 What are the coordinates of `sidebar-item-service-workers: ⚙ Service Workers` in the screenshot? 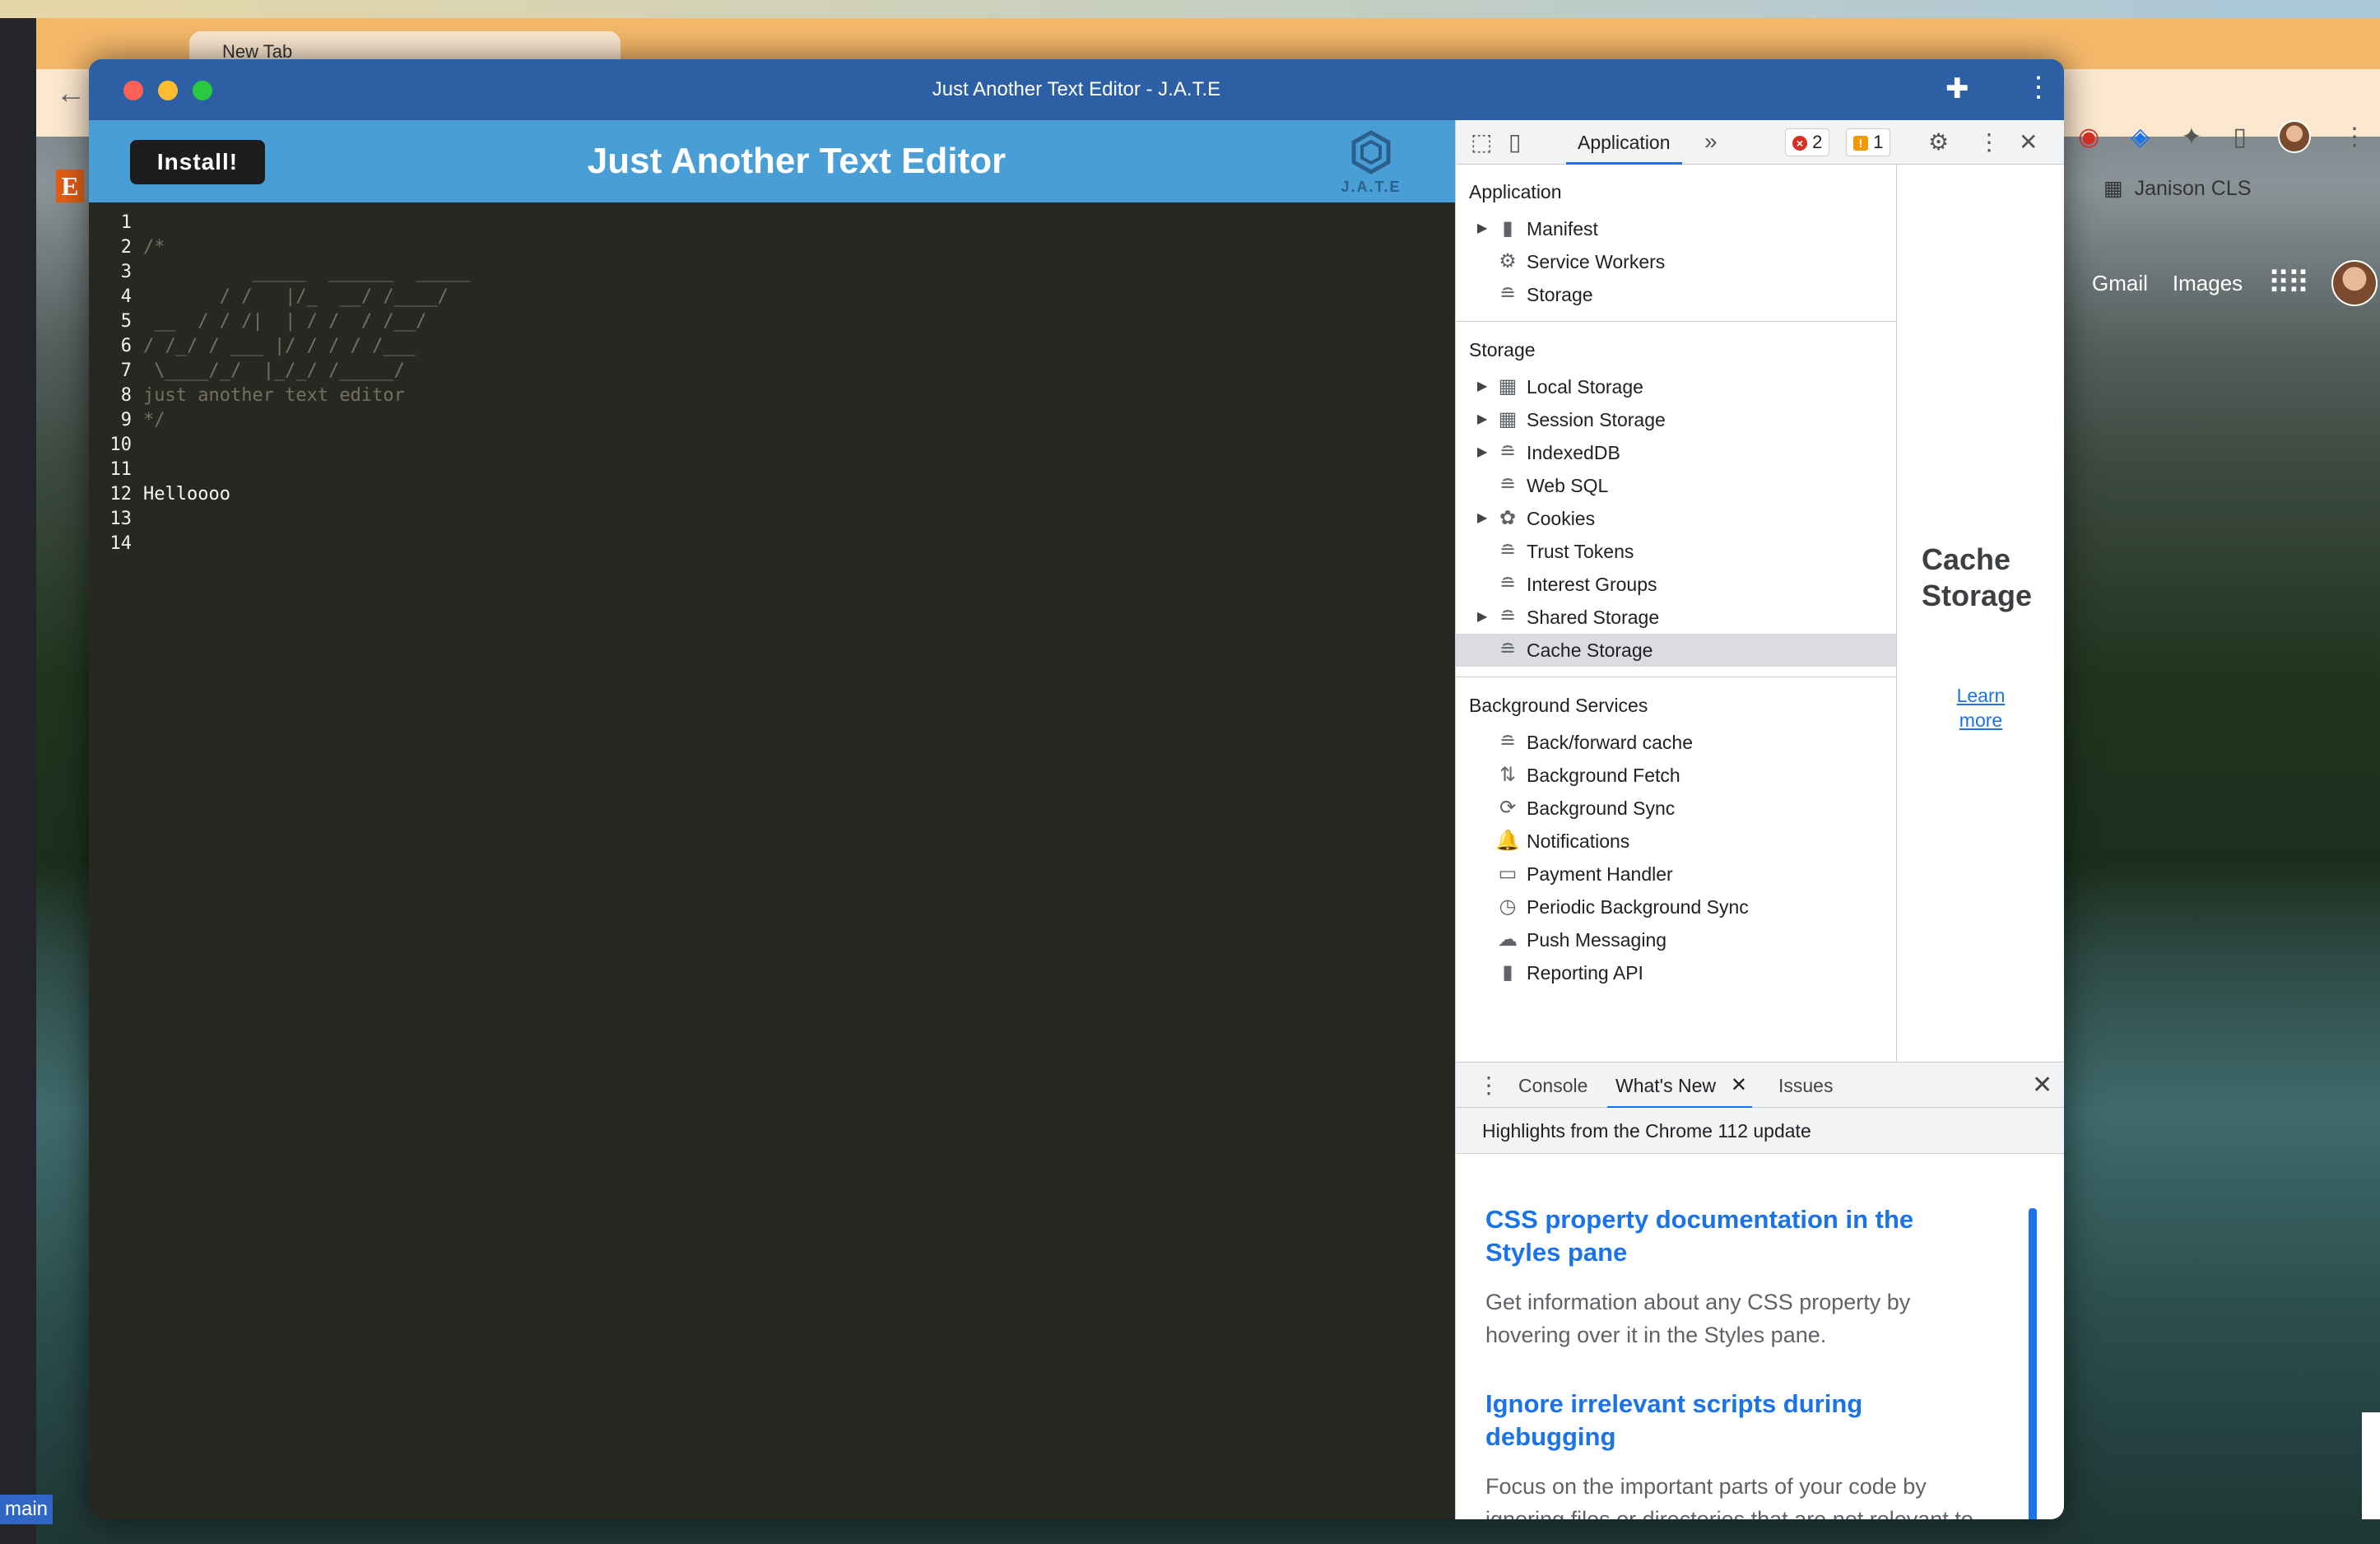 It's located at (1676, 261).